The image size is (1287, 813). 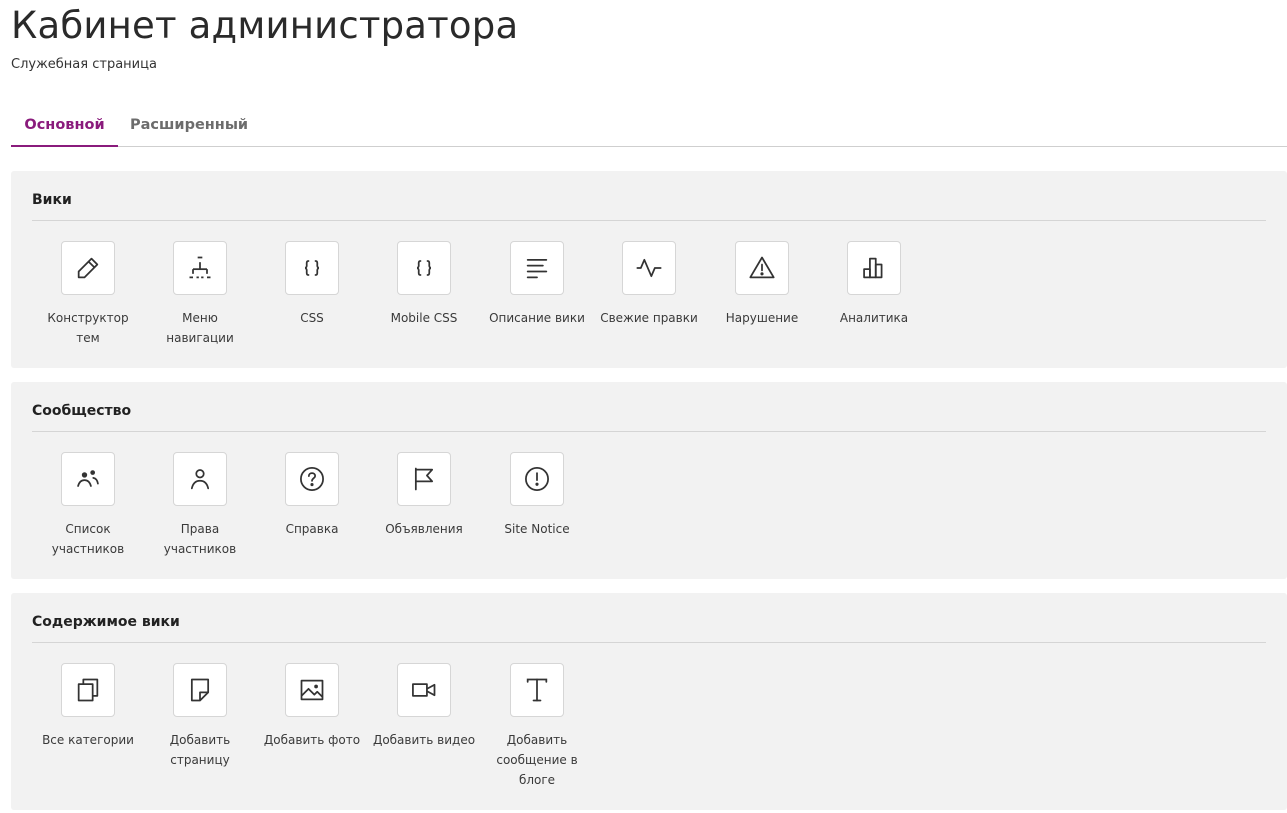 I want to click on copy-icon, so click(x=88, y=690).